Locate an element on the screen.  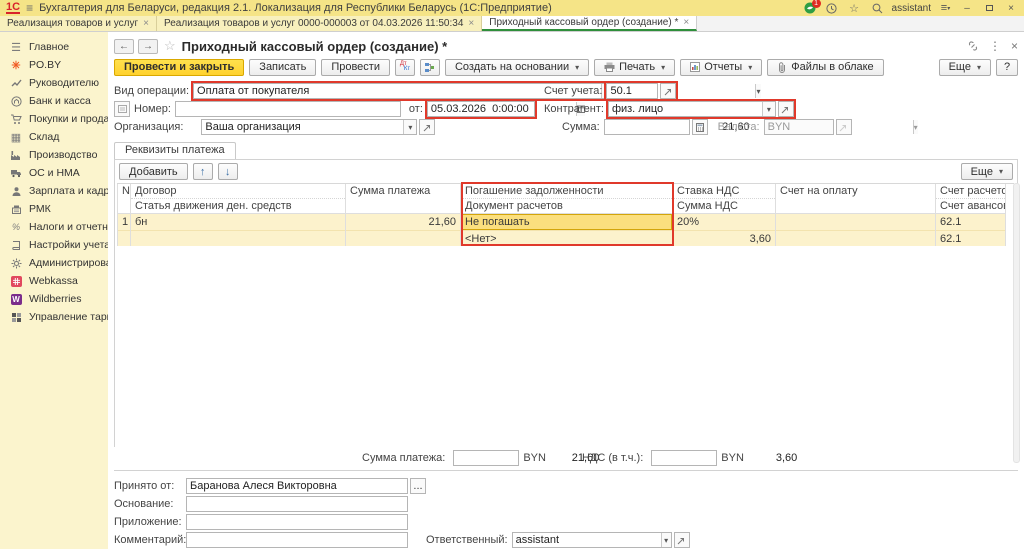
related-documents-button is located at coordinates (429, 67).